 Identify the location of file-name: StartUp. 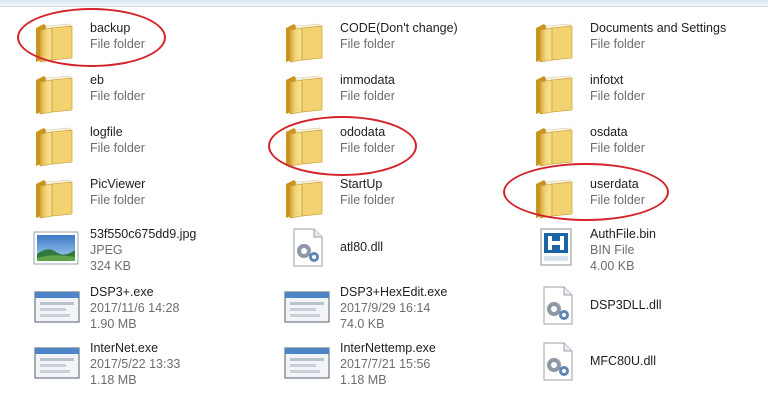
(361, 184).